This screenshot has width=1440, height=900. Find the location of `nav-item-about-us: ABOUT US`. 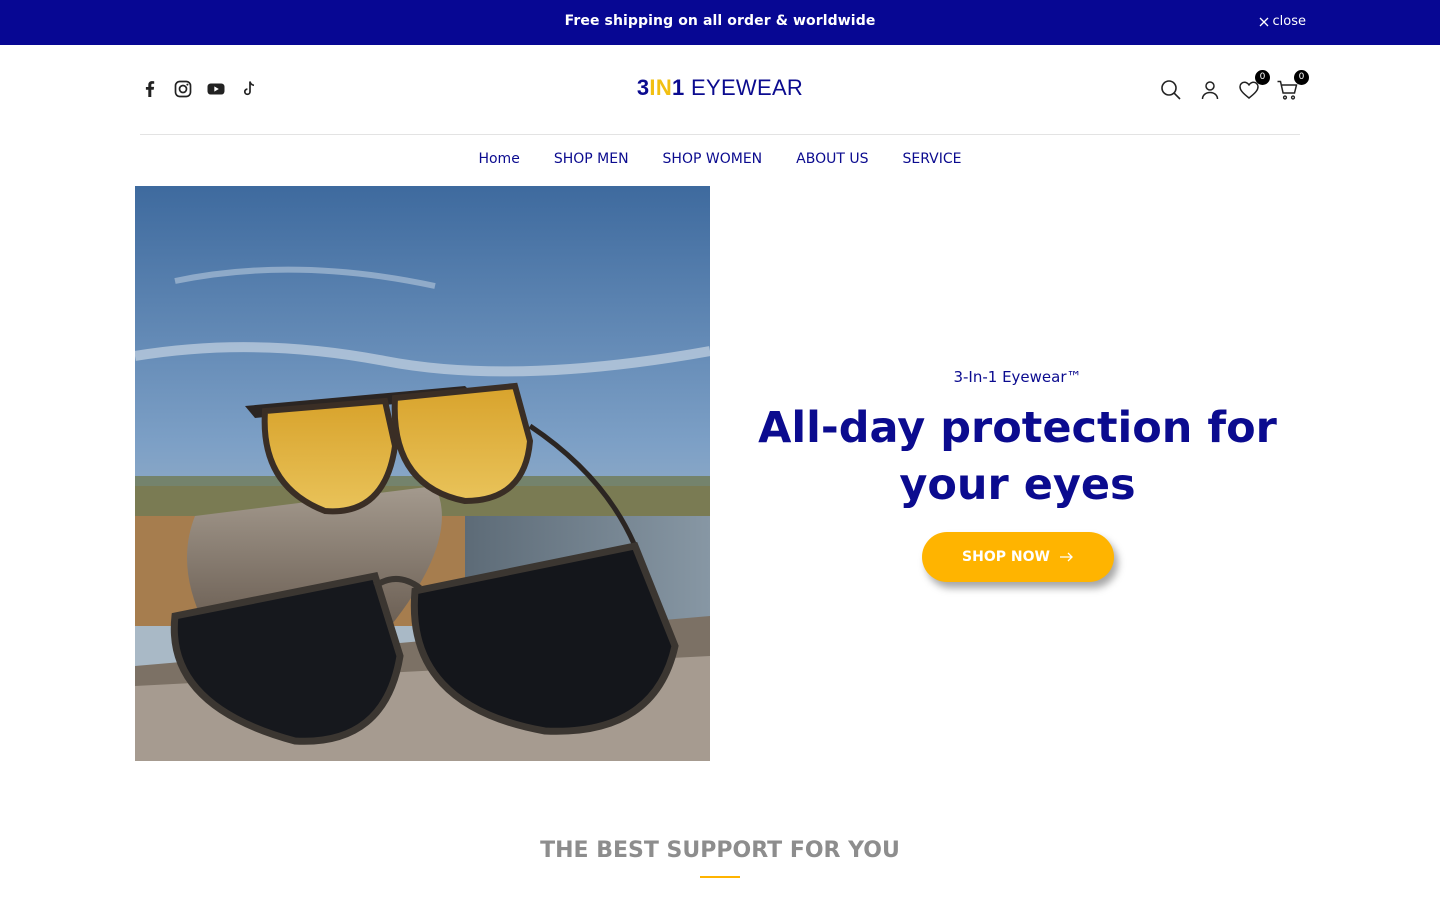

nav-item-about-us: ABOUT US is located at coordinates (832, 159).